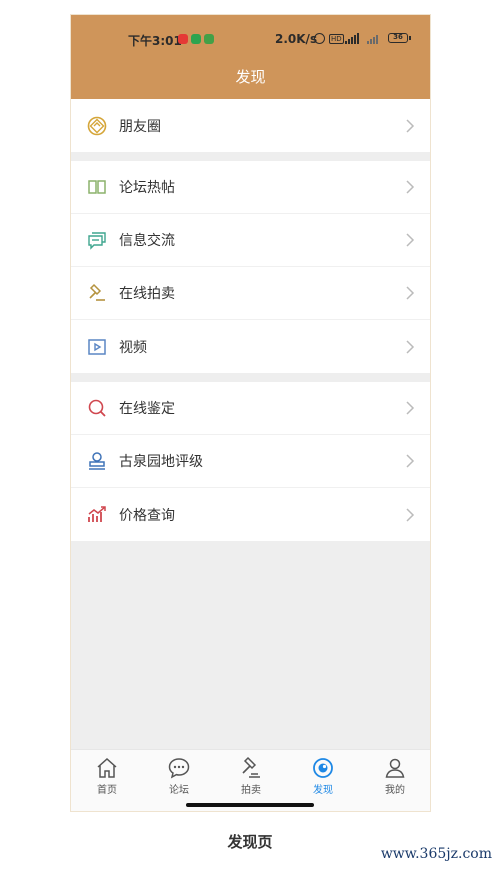 This screenshot has height=869, width=500. Describe the element at coordinates (107, 767) in the screenshot. I see `home-icon` at that location.